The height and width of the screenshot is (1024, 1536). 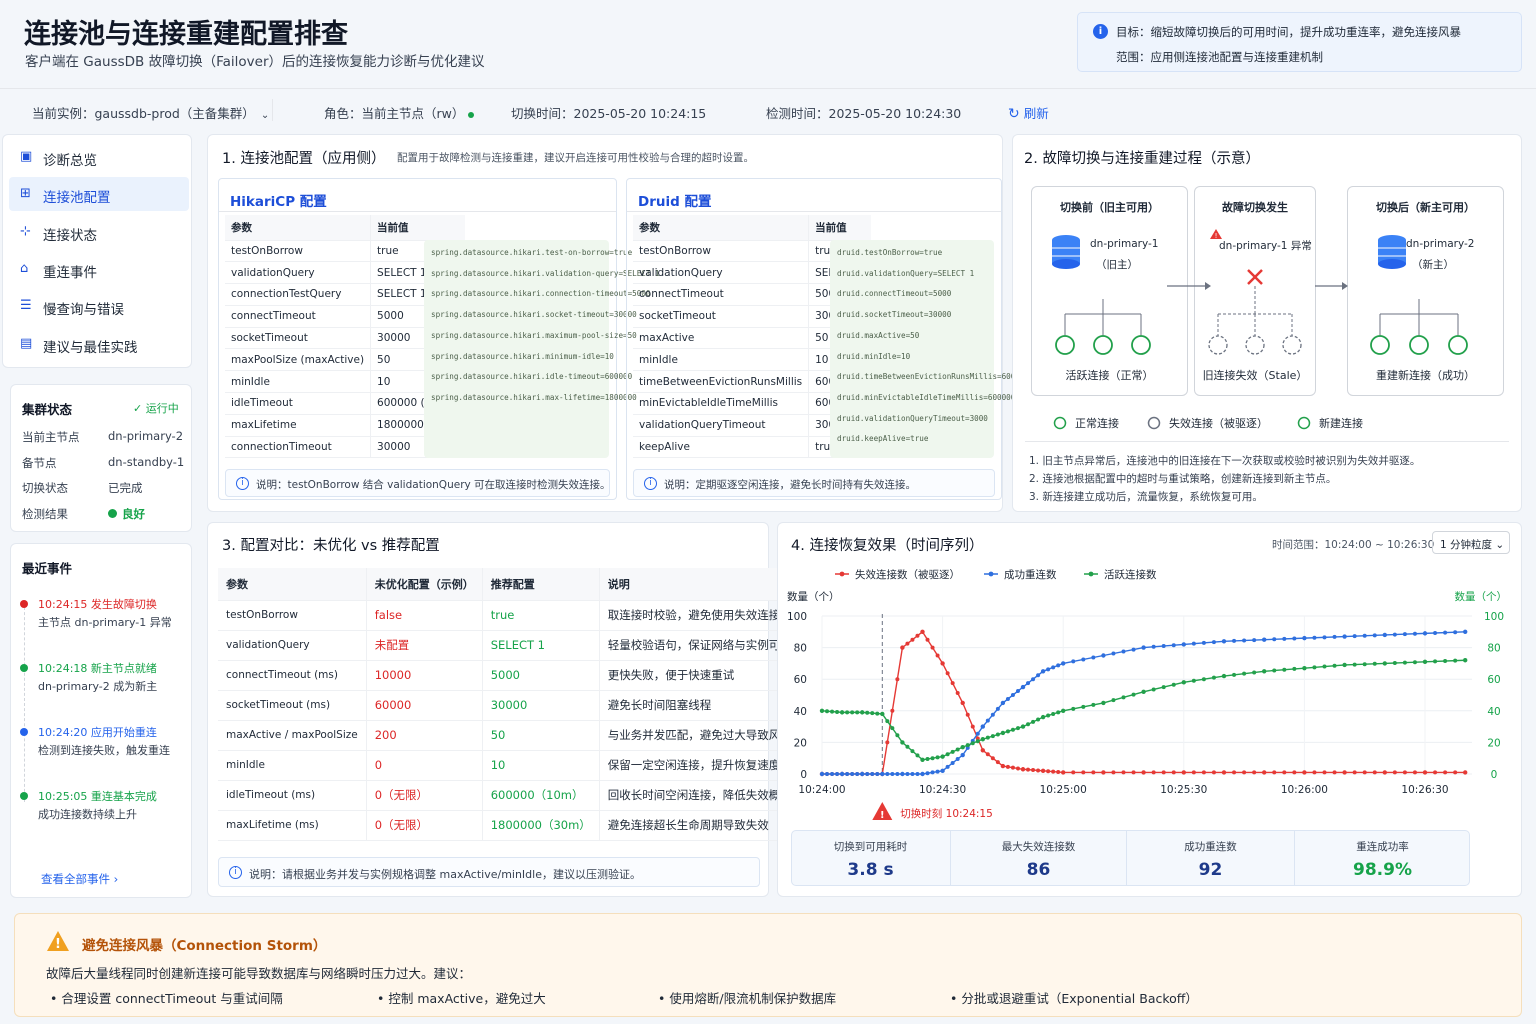 What do you see at coordinates (926, 397) in the screenshot?
I see `code-line: druid.minEvictableIdleTimeMillis=600000` at bounding box center [926, 397].